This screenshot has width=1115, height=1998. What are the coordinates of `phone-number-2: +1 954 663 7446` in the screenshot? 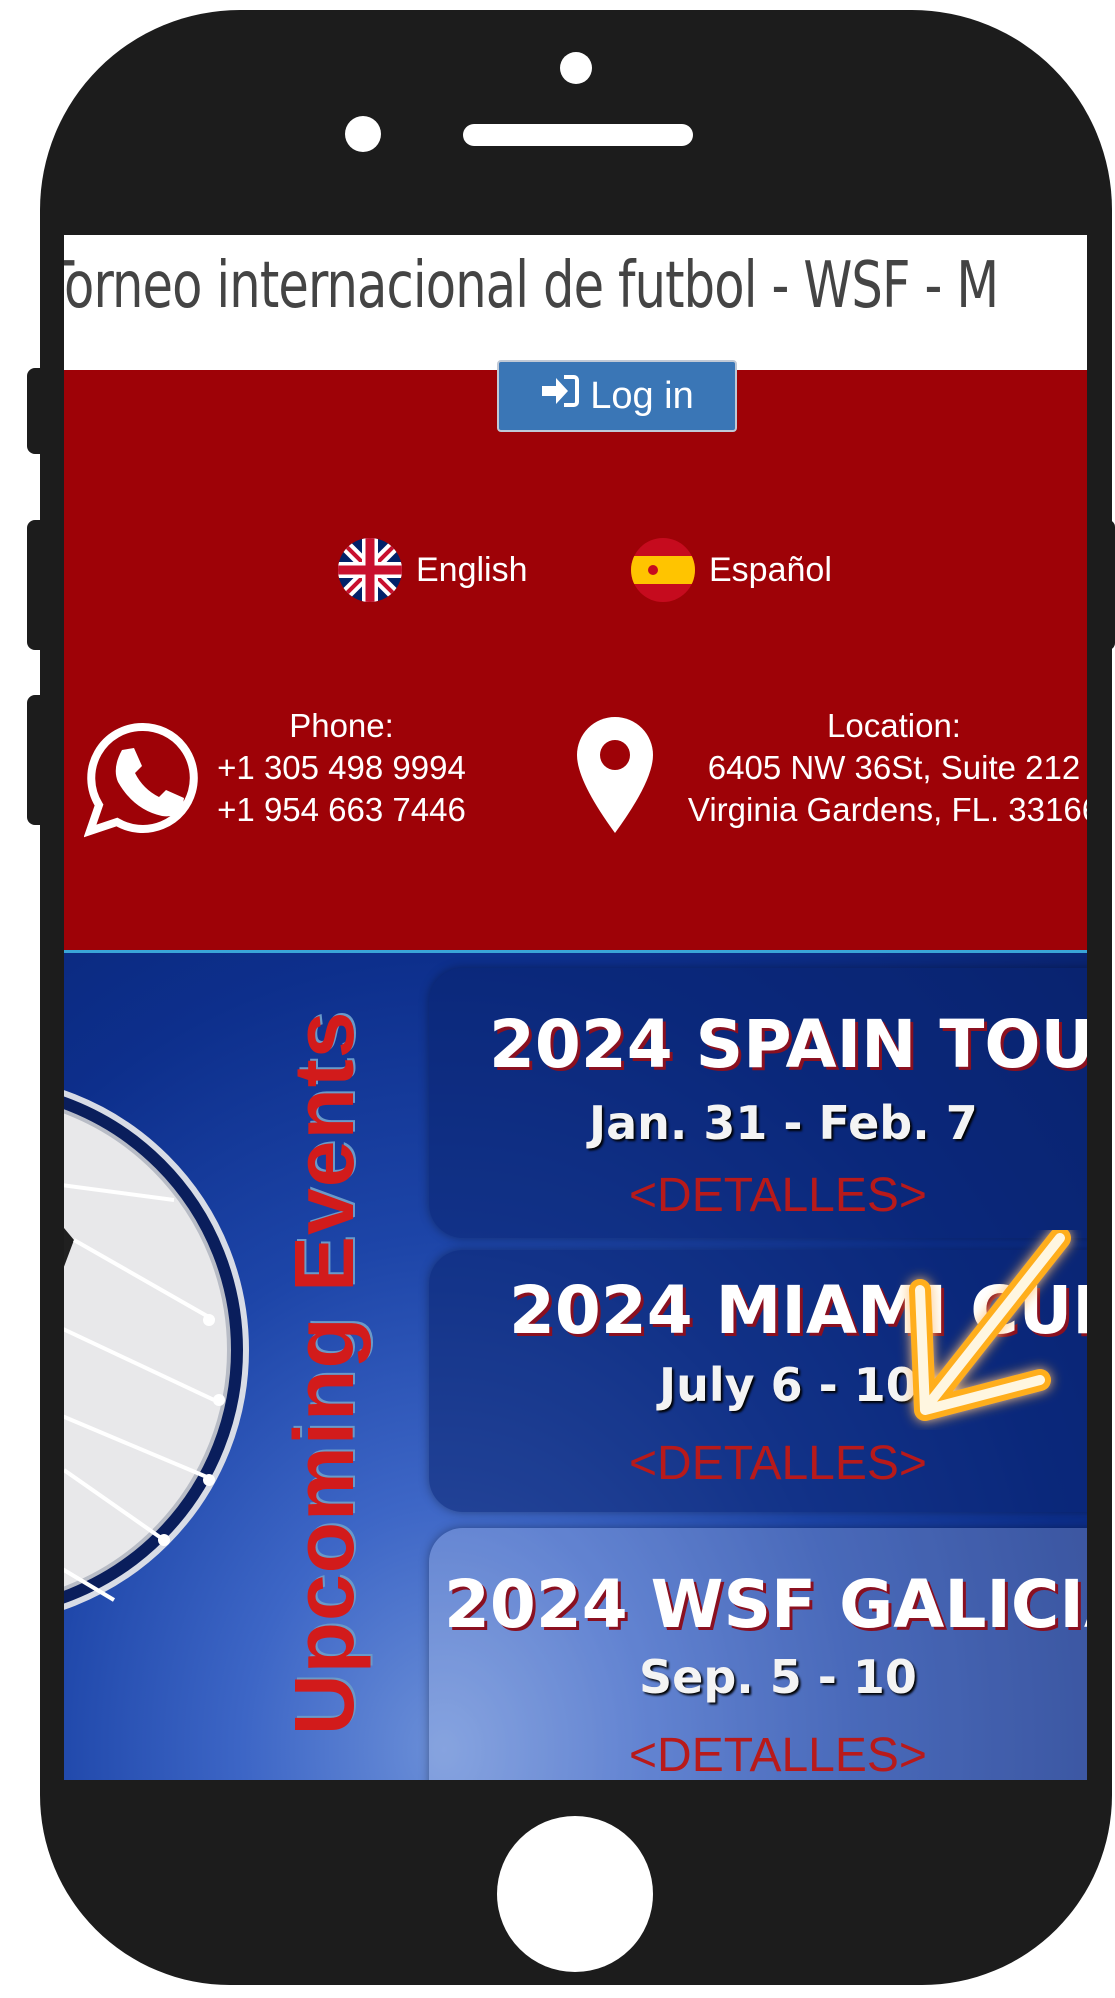 It's located at (341, 810).